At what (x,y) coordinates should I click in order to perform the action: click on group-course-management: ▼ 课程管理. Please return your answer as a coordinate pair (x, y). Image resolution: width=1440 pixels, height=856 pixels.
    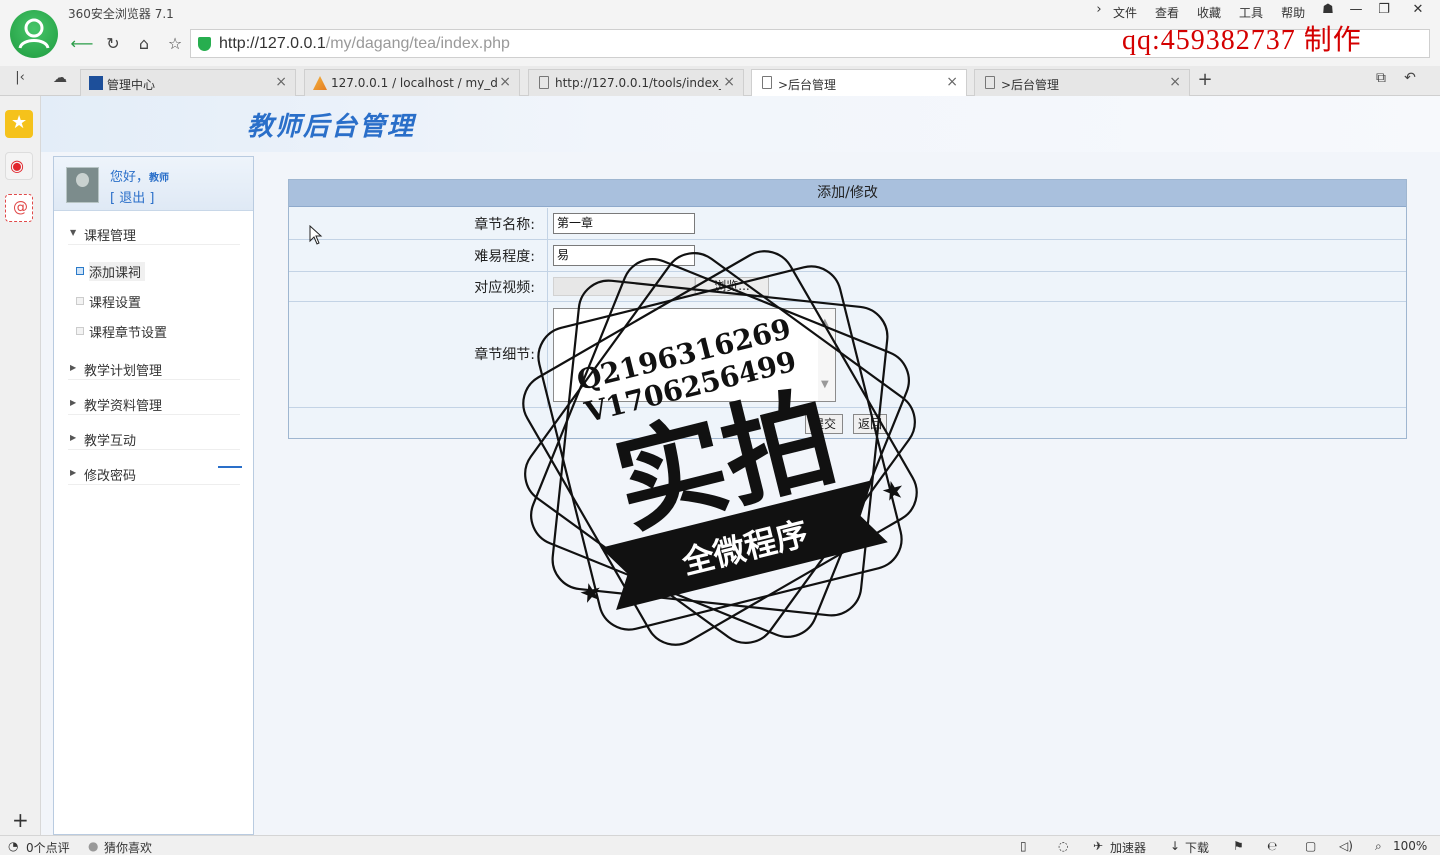
    Looking at the image, I should click on (154, 234).